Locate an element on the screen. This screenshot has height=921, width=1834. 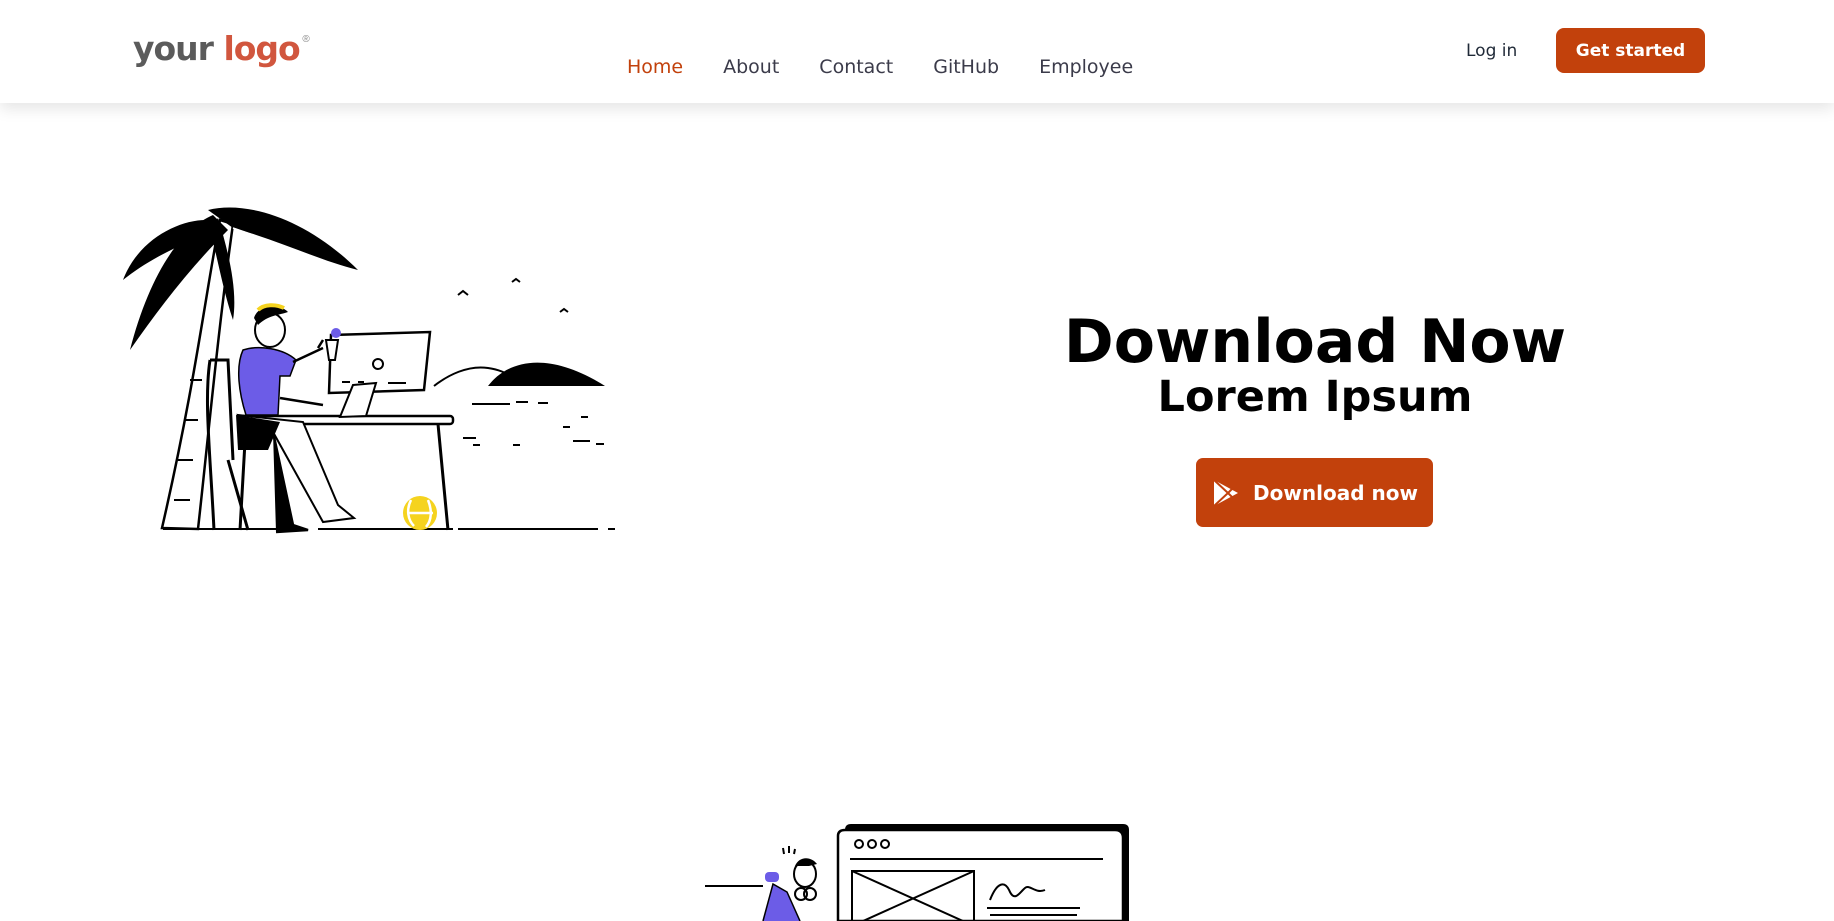
nav-item-contact: Contact is located at coordinates (856, 67).